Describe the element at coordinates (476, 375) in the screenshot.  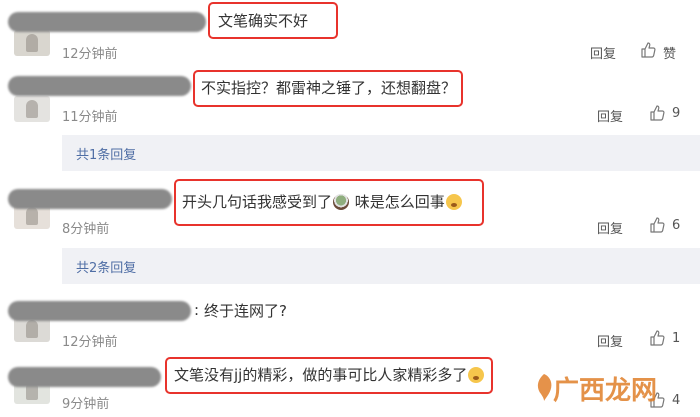
I see `sweat-face-emoji` at that location.